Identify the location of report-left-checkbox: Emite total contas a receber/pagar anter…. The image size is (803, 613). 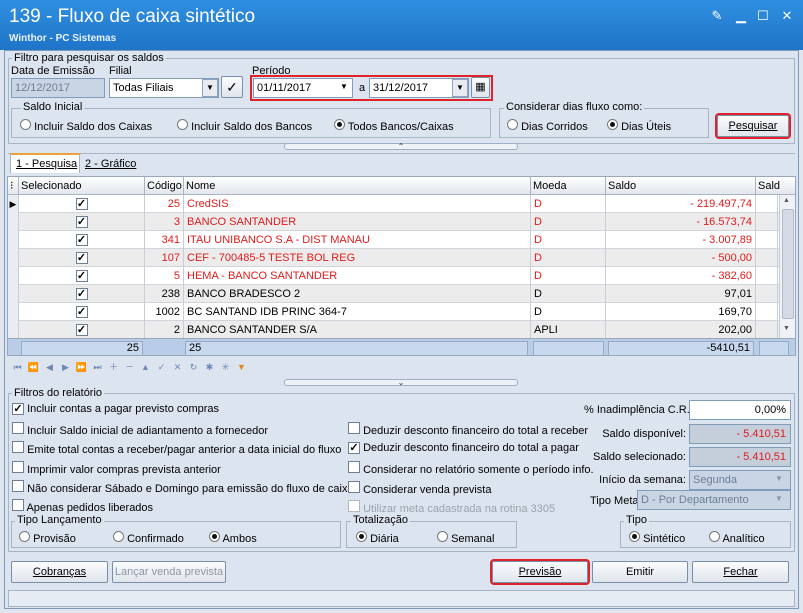
(176, 448).